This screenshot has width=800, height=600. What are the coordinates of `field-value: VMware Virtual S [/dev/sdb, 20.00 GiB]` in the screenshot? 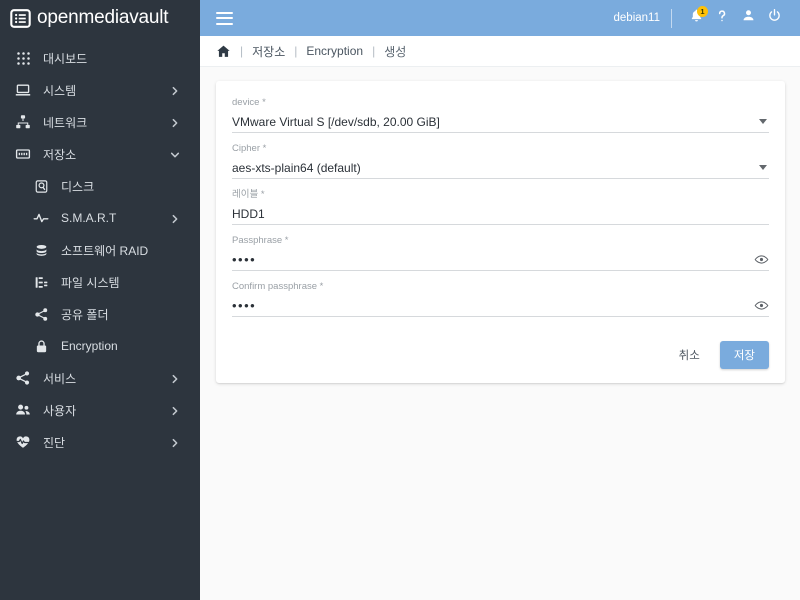 It's located at (336, 121).